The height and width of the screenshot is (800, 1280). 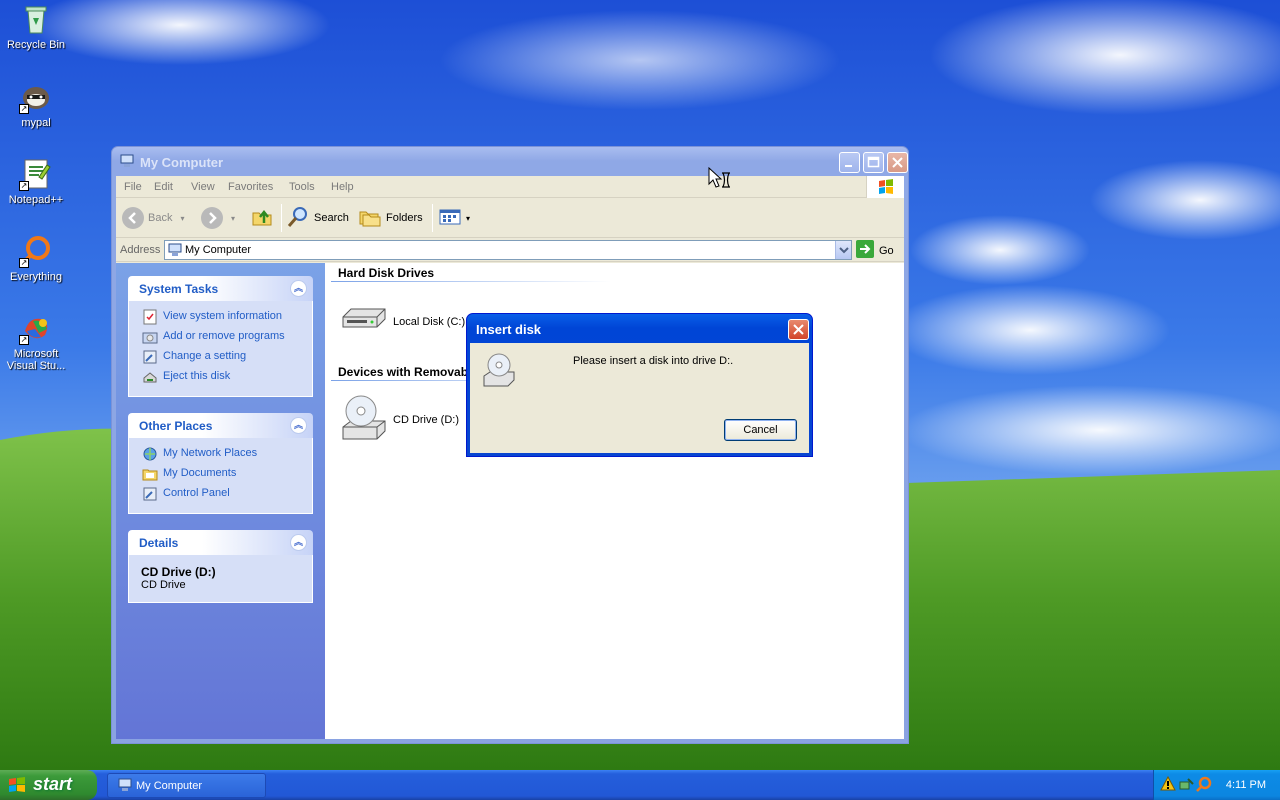 I want to click on menu-help: Help, so click(x=342, y=187).